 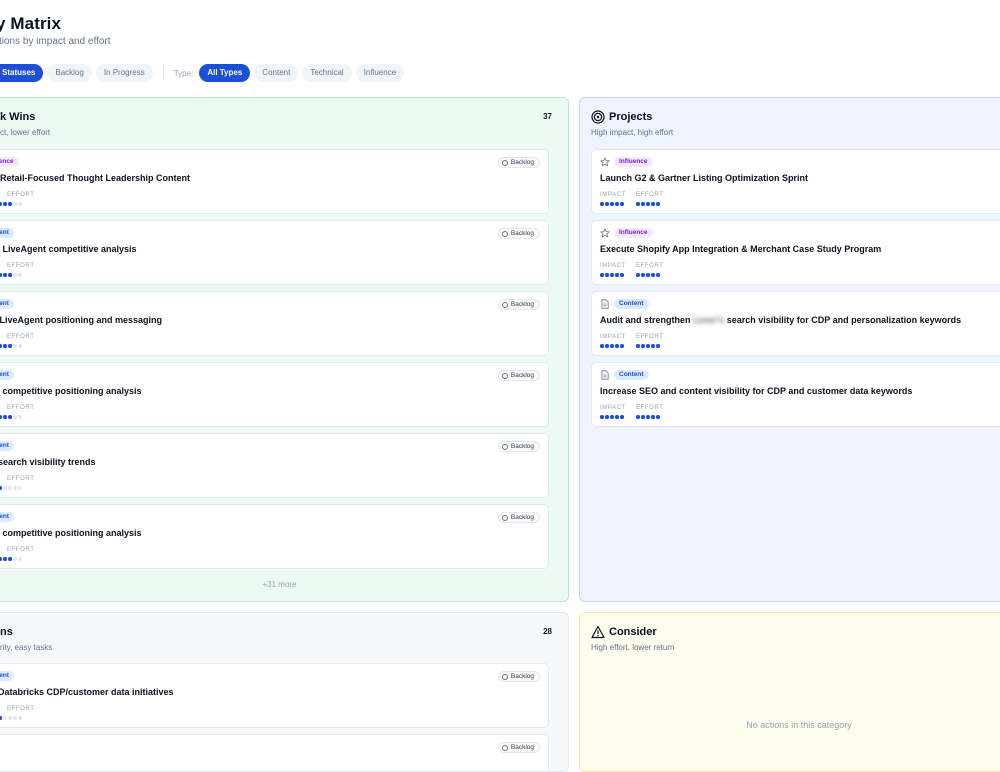 What do you see at coordinates (274, 752) in the screenshot?
I see `action-card: Backlog` at bounding box center [274, 752].